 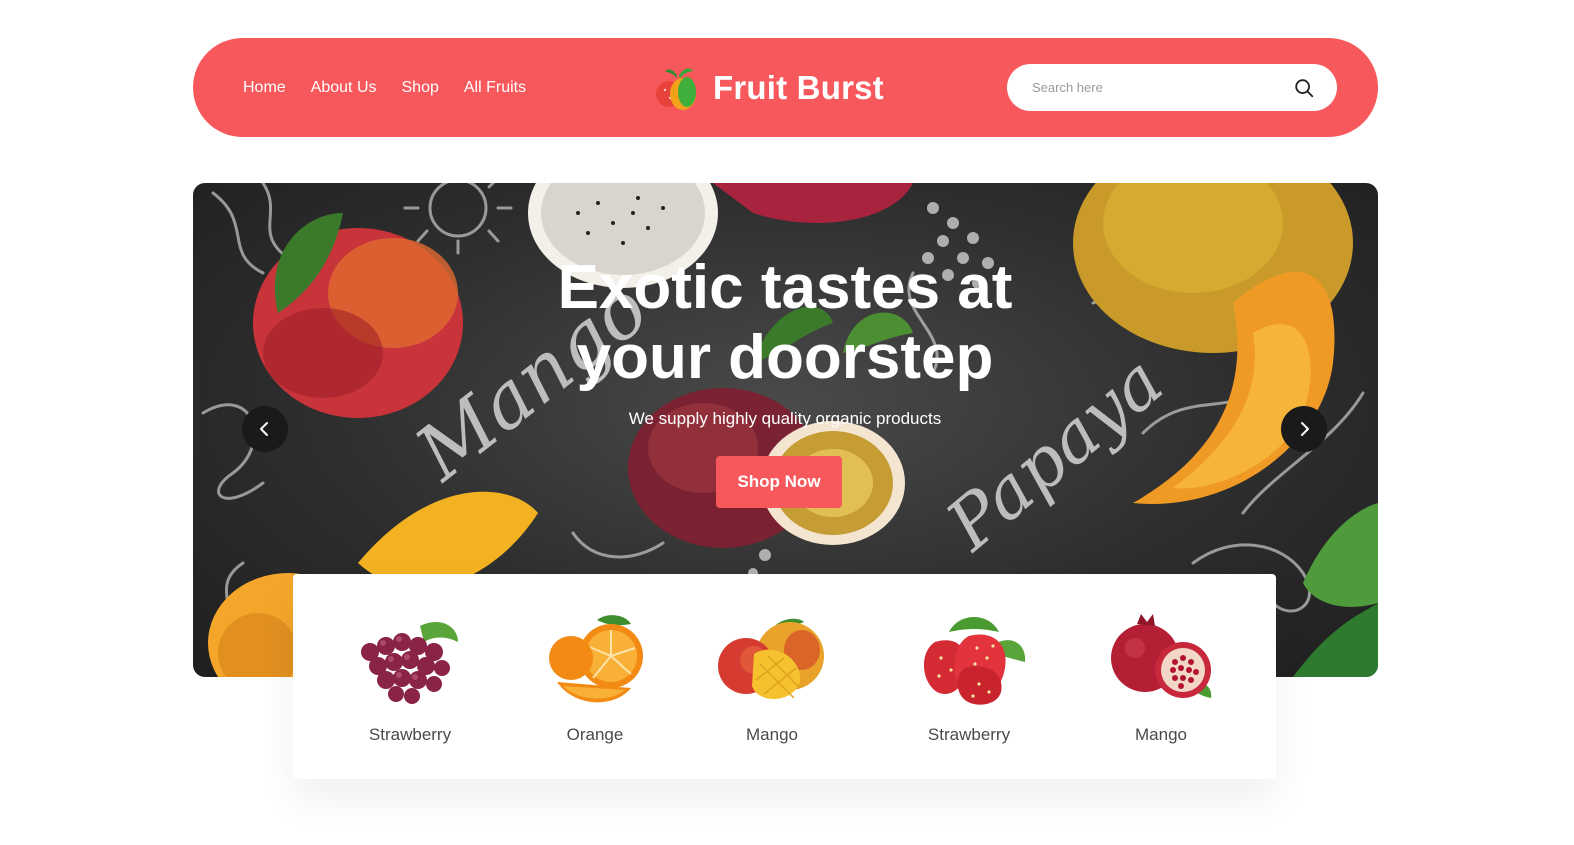 I want to click on category-item: Orange, so click(x=595, y=682).